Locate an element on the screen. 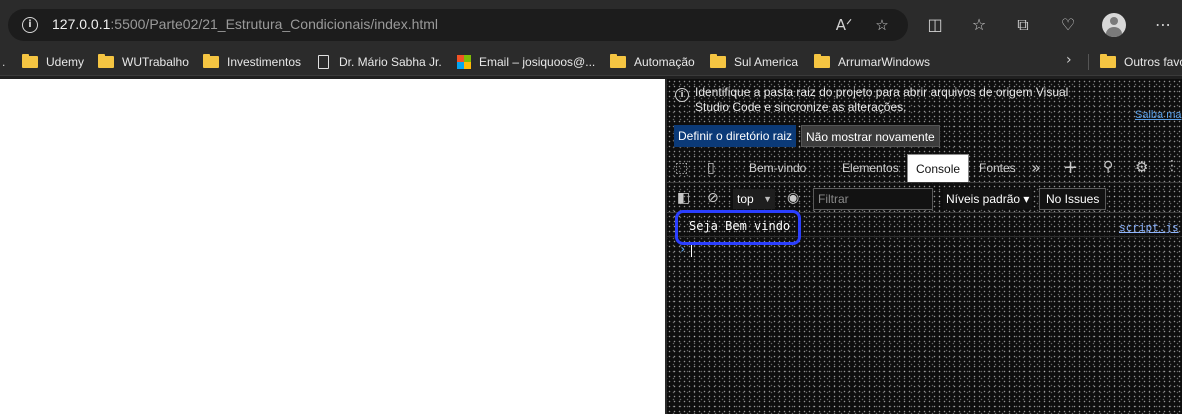  split-screen-icon: ◫ is located at coordinates (935, 25).